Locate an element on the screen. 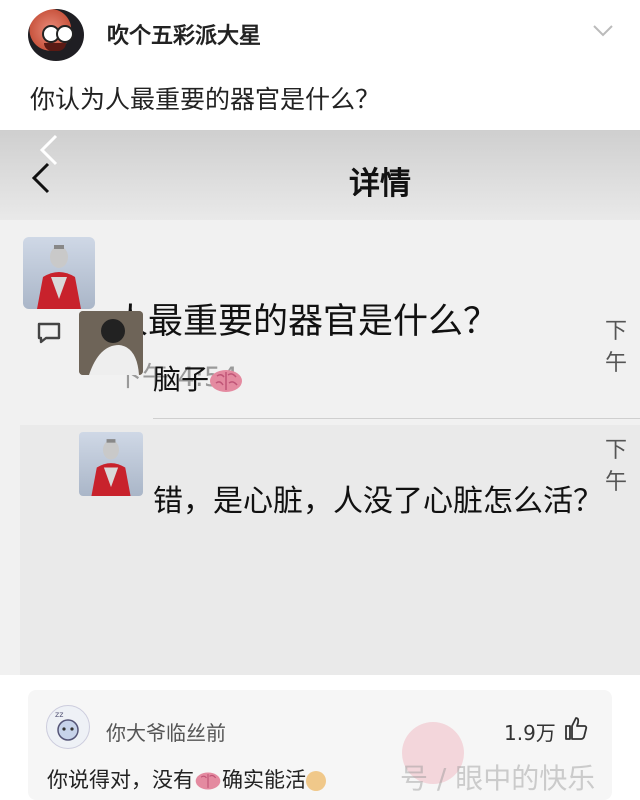  comment-text: 你说得对，没有 确实能活 is located at coordinates (186, 779).